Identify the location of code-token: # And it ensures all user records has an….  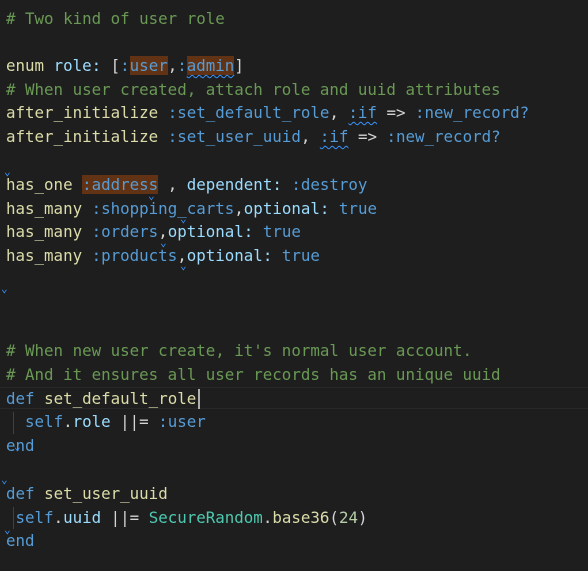
(253, 374).